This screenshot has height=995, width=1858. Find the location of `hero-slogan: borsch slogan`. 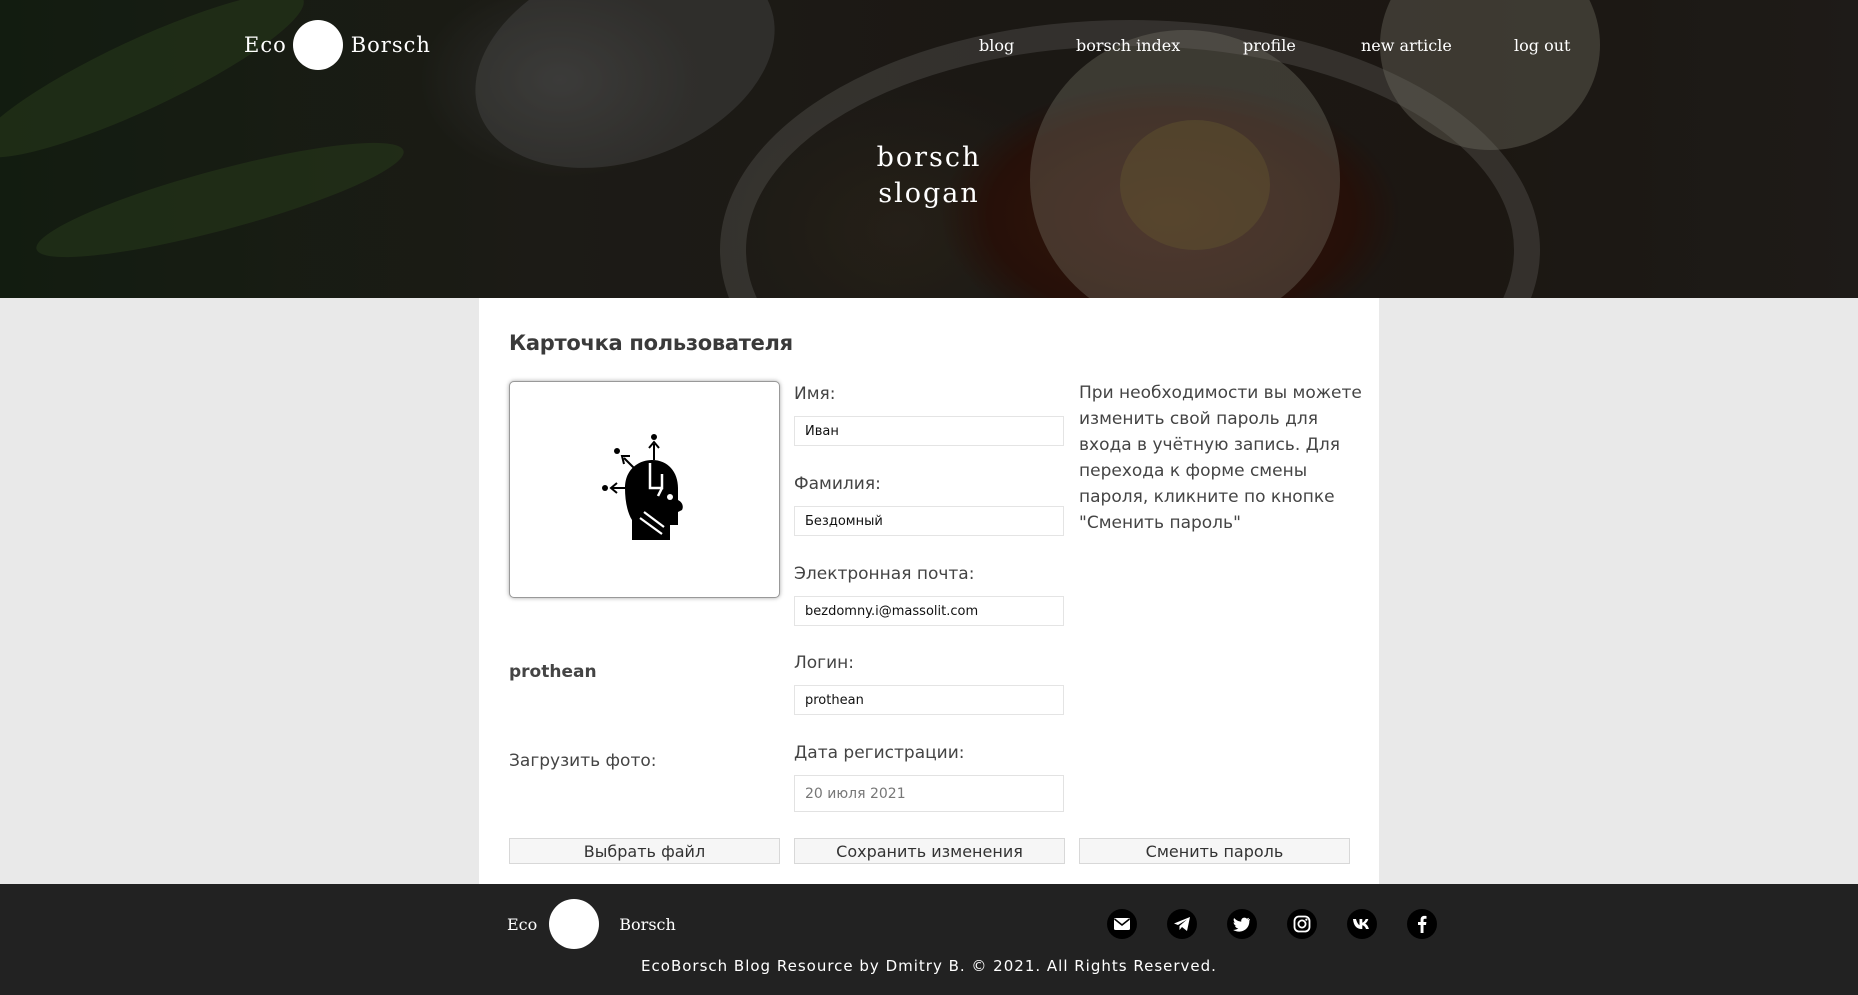

hero-slogan: borsch slogan is located at coordinates (929, 176).